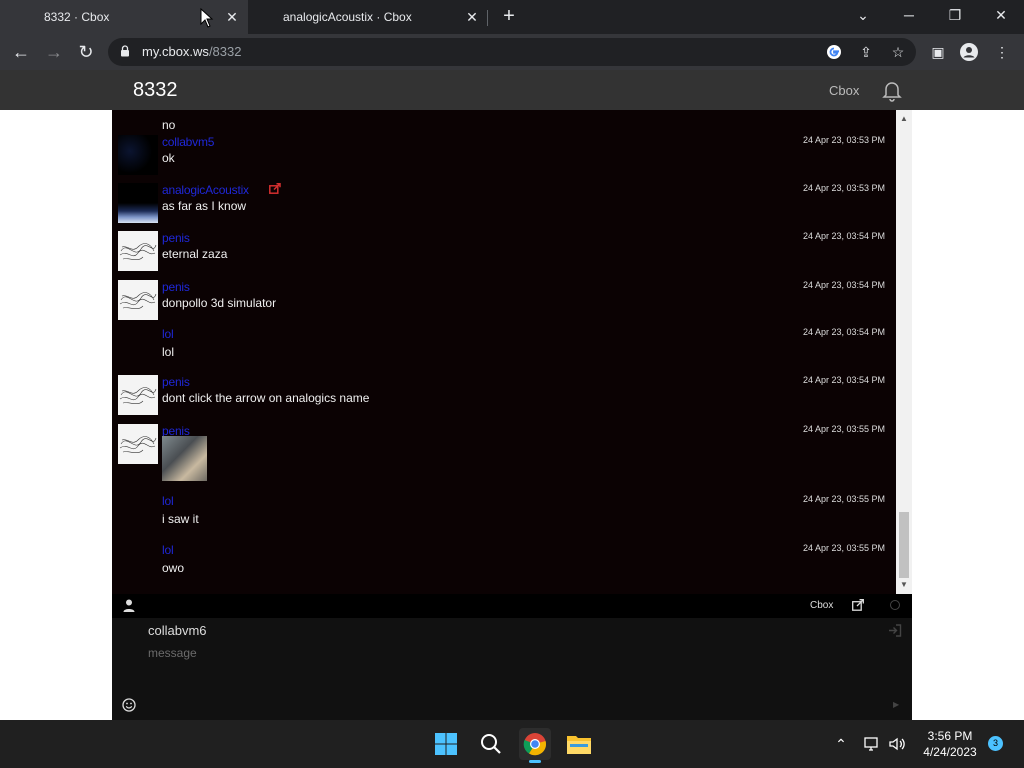 This screenshot has height=768, width=1024. Describe the element at coordinates (169, 125) in the screenshot. I see `message-text: no` at that location.